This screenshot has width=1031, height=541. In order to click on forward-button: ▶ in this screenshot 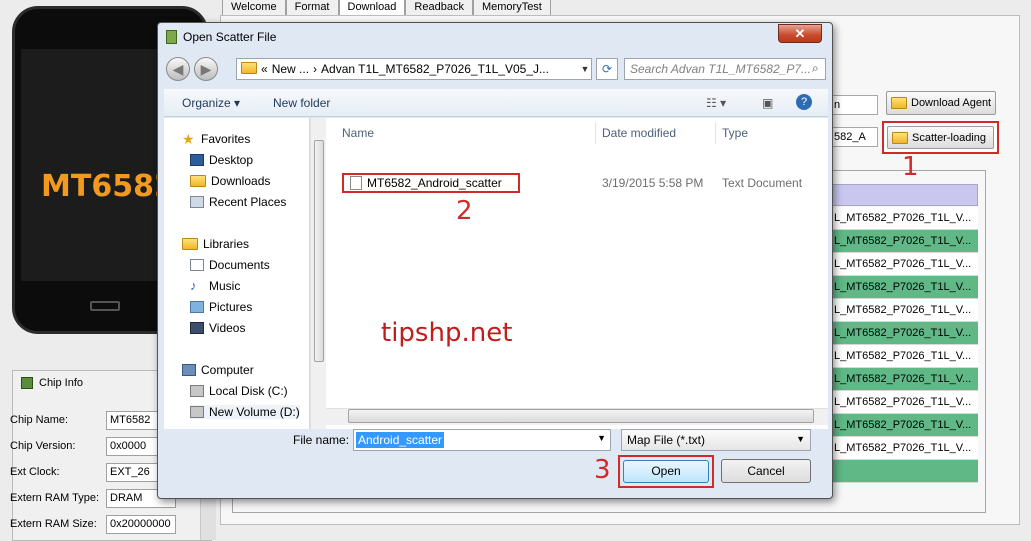, I will do `click(206, 69)`.